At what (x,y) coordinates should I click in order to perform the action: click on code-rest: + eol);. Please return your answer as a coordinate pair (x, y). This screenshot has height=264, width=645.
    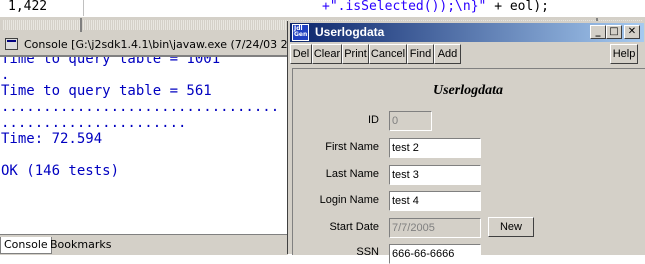
    Looking at the image, I should click on (517, 7).